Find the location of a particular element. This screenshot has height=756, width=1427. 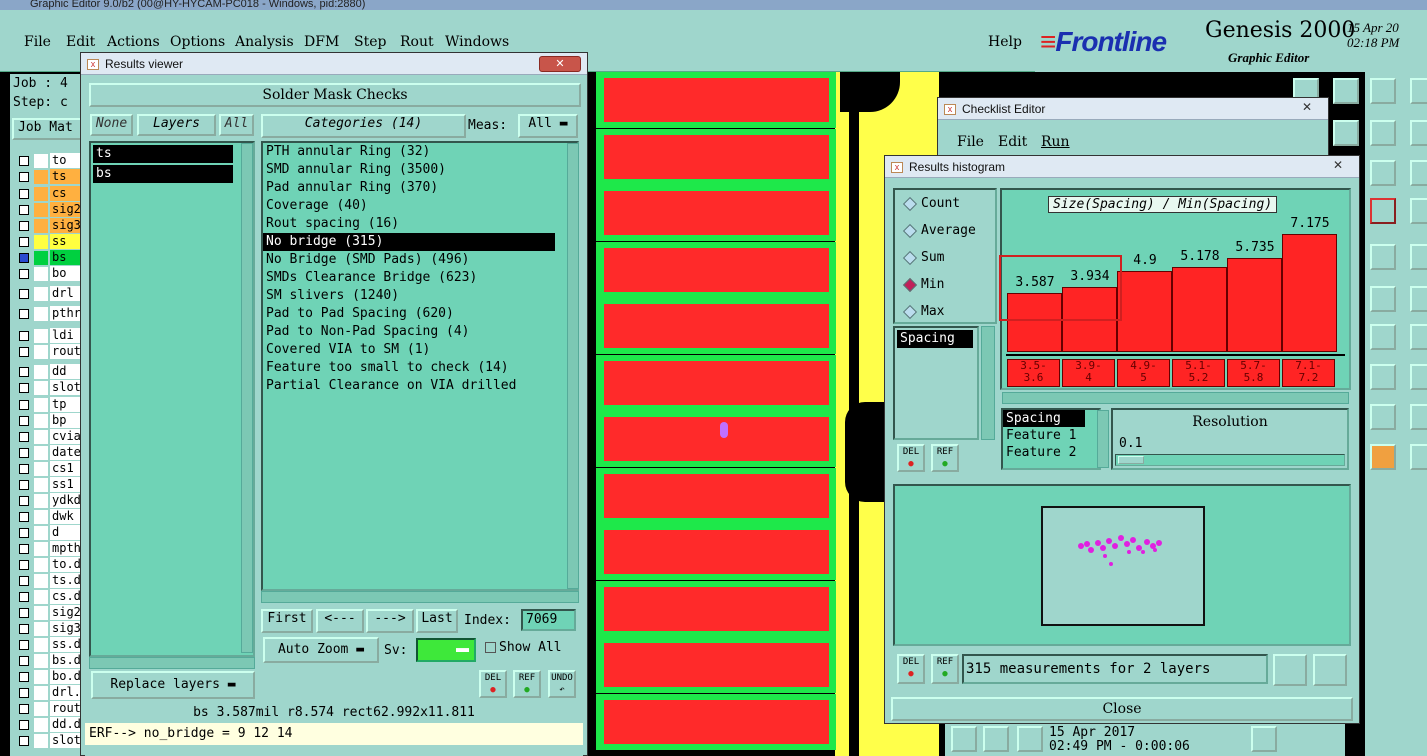

category-item: PTH annular Ring (32) is located at coordinates (420, 152).